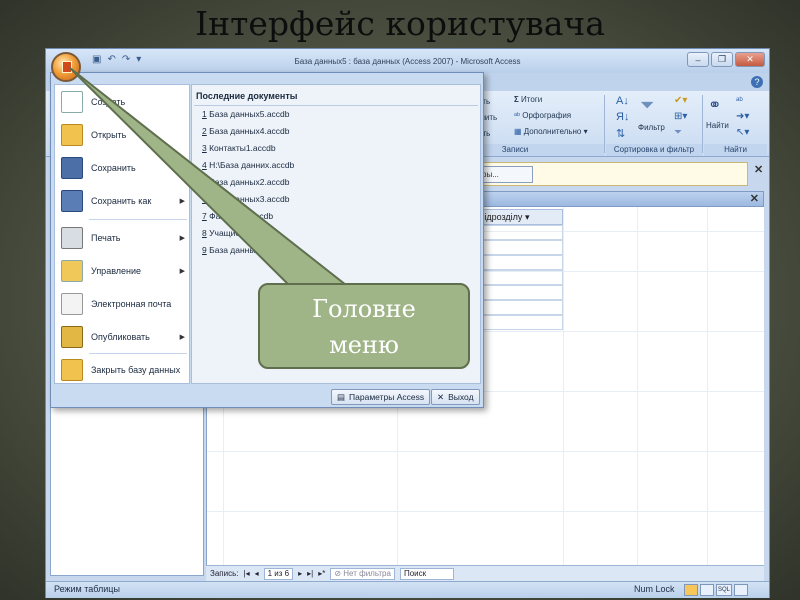 The height and width of the screenshot is (600, 800). What do you see at coordinates (364, 345) in the screenshot?
I see `callout-line-2: меню` at bounding box center [364, 345].